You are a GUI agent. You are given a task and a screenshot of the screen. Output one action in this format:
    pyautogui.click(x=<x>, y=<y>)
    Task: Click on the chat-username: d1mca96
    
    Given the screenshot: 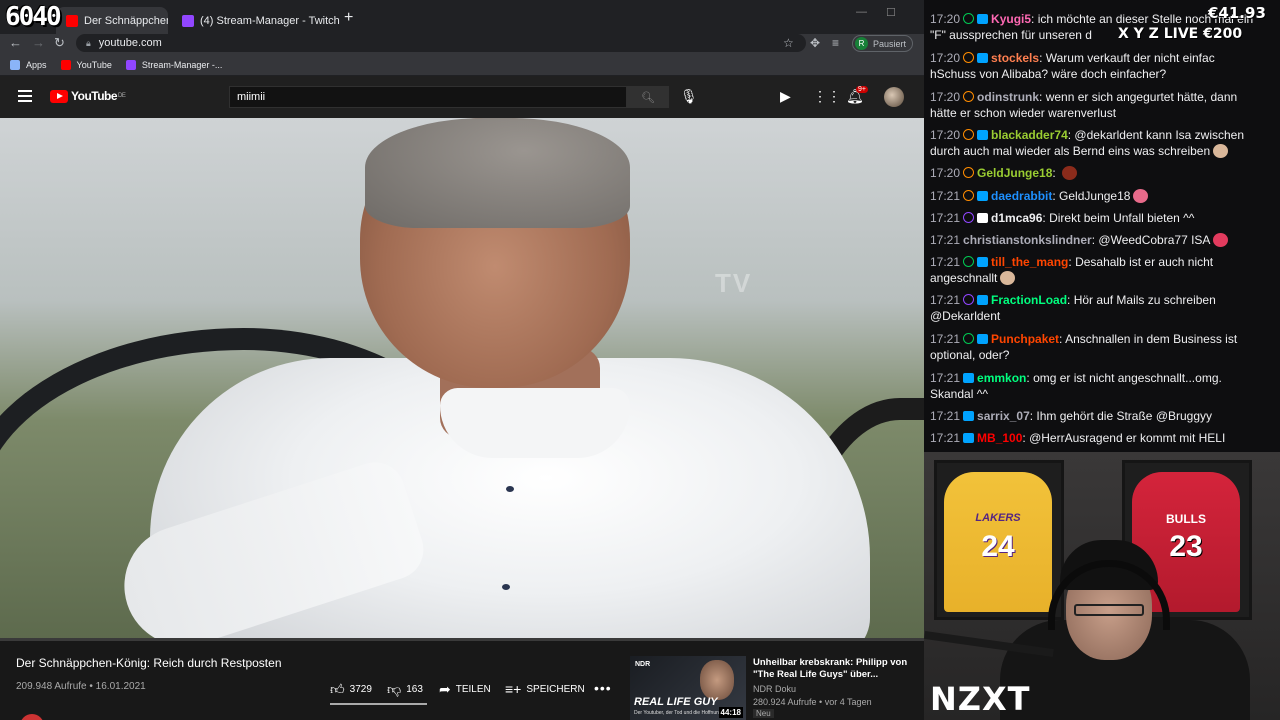 What is the action you would take?
    pyautogui.click(x=1016, y=218)
    